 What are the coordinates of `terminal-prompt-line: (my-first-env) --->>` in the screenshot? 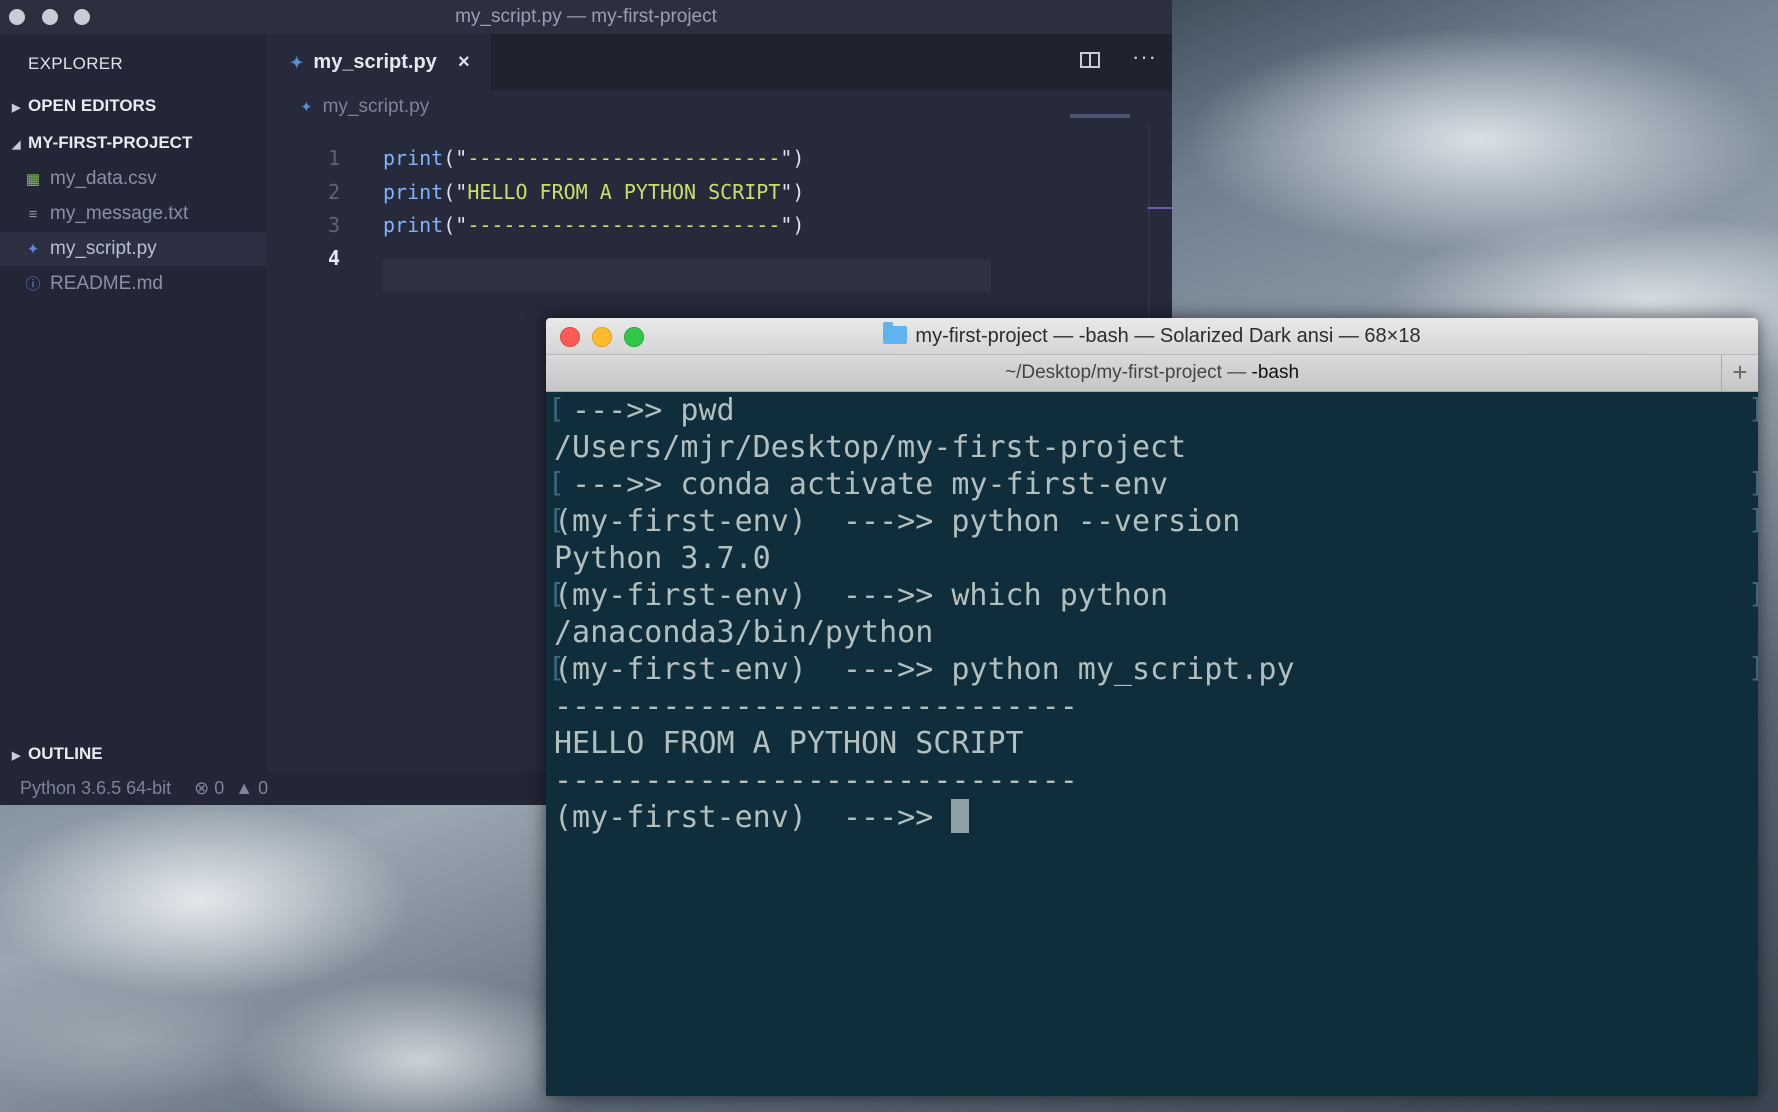 It's located at (762, 817).